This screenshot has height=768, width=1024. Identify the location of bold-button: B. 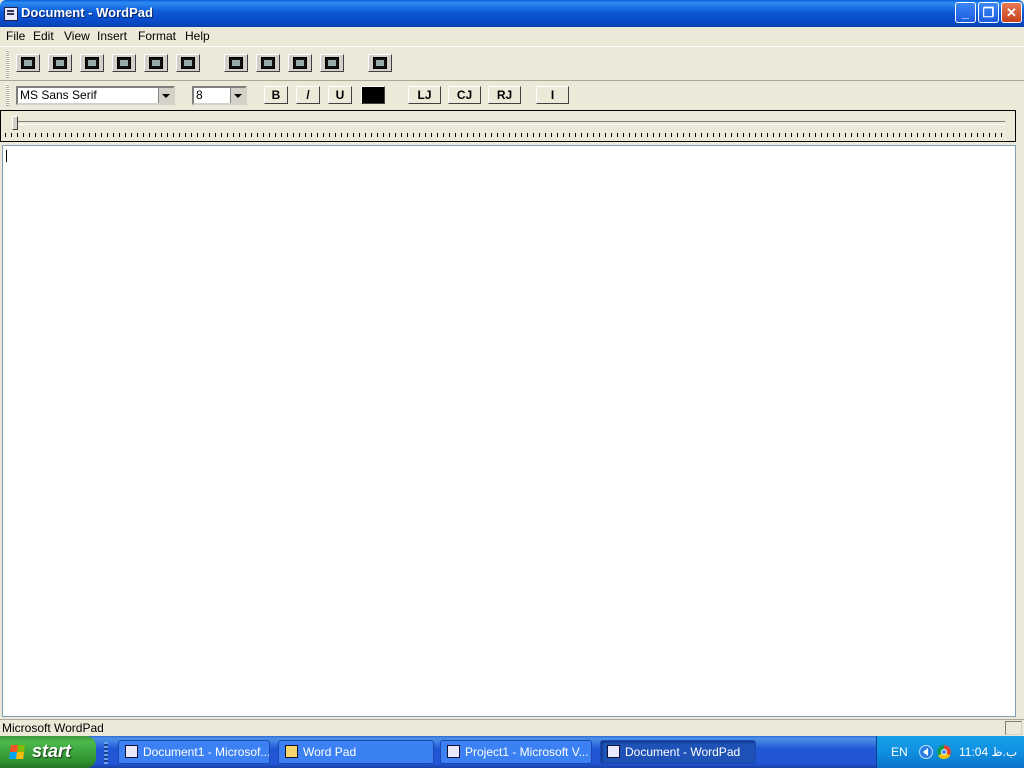
(276, 95).